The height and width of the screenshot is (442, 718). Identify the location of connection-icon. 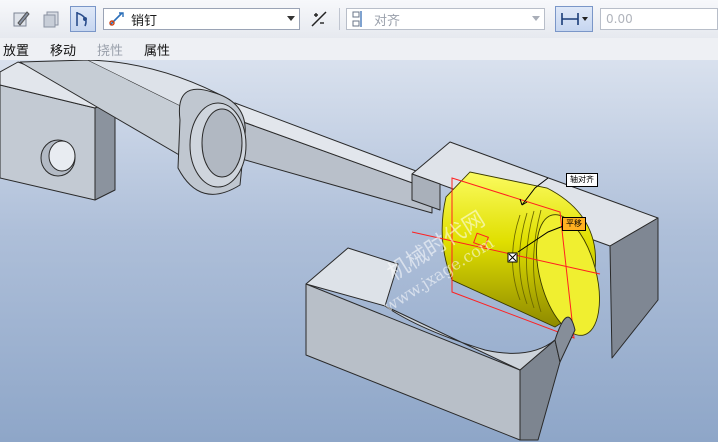
(81, 19).